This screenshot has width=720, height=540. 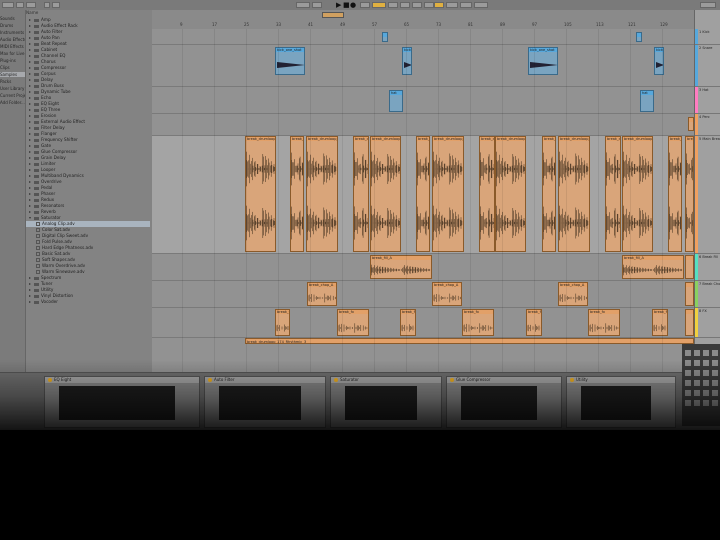 What do you see at coordinates (47, 5) in the screenshot?
I see `signature-field` at bounding box center [47, 5].